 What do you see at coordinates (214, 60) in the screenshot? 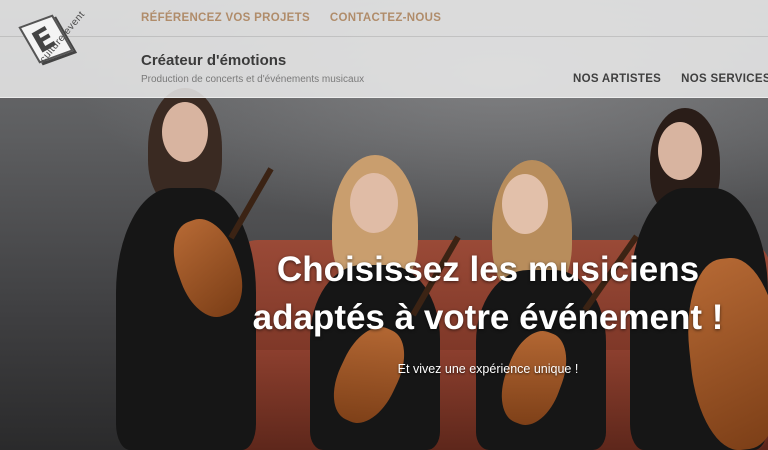
I see `brand-title: Créateur d'émotions` at bounding box center [214, 60].